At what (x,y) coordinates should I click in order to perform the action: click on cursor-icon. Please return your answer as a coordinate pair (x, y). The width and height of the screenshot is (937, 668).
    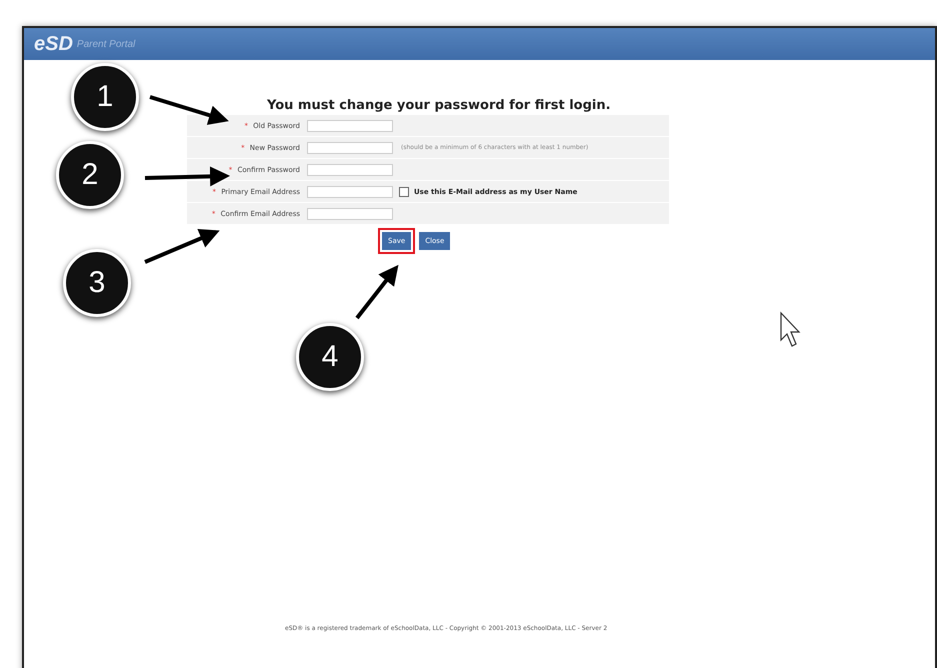
    Looking at the image, I should click on (790, 329).